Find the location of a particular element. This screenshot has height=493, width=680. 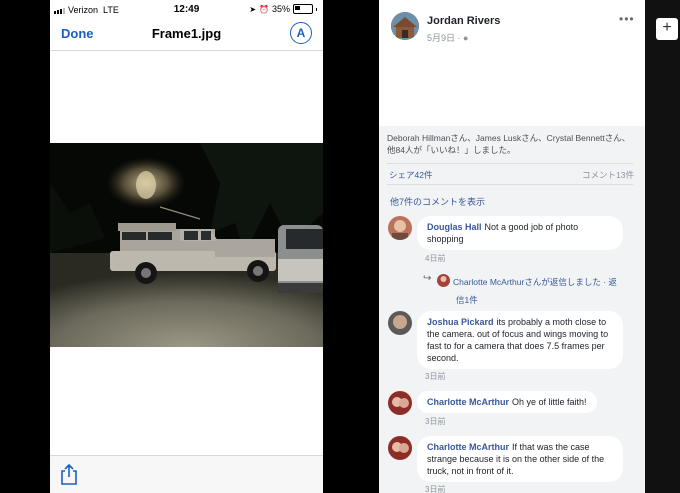

reply-arrow-icon: ↪ is located at coordinates (427, 278).